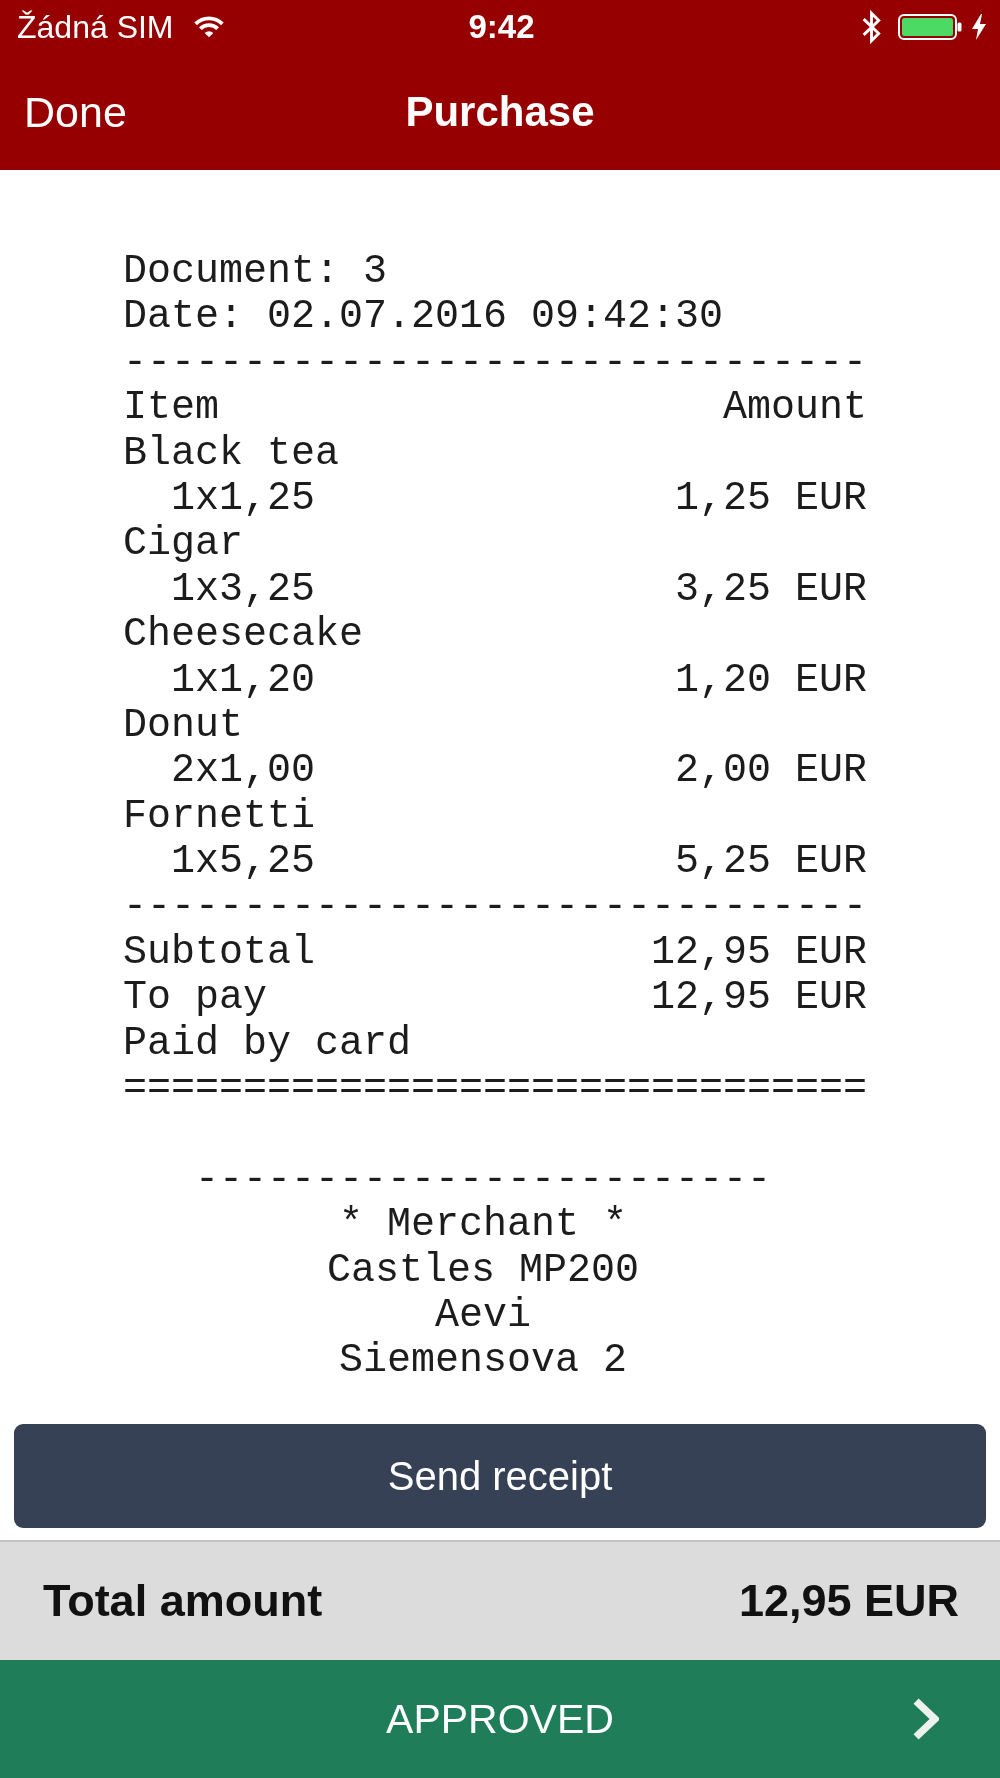  I want to click on item-amount: 2,00 EUR, so click(771, 771).